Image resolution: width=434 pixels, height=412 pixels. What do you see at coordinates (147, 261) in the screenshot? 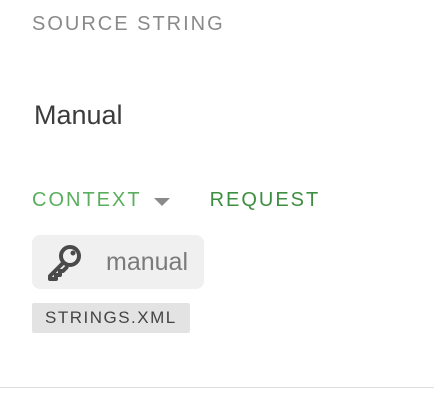
I see `key-value: manual` at bounding box center [147, 261].